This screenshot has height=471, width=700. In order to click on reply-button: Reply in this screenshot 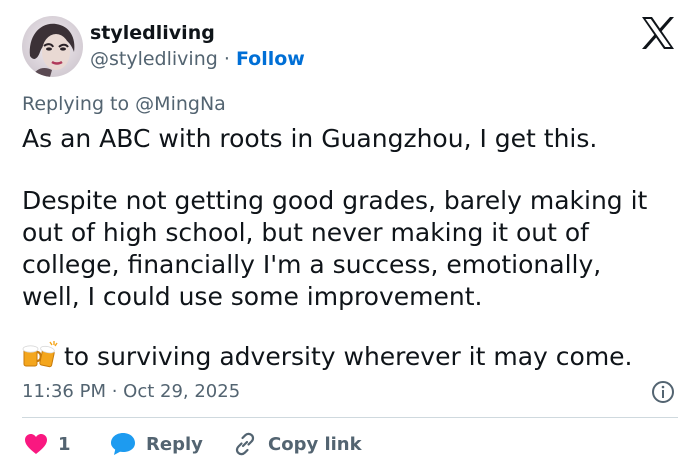, I will do `click(156, 444)`.